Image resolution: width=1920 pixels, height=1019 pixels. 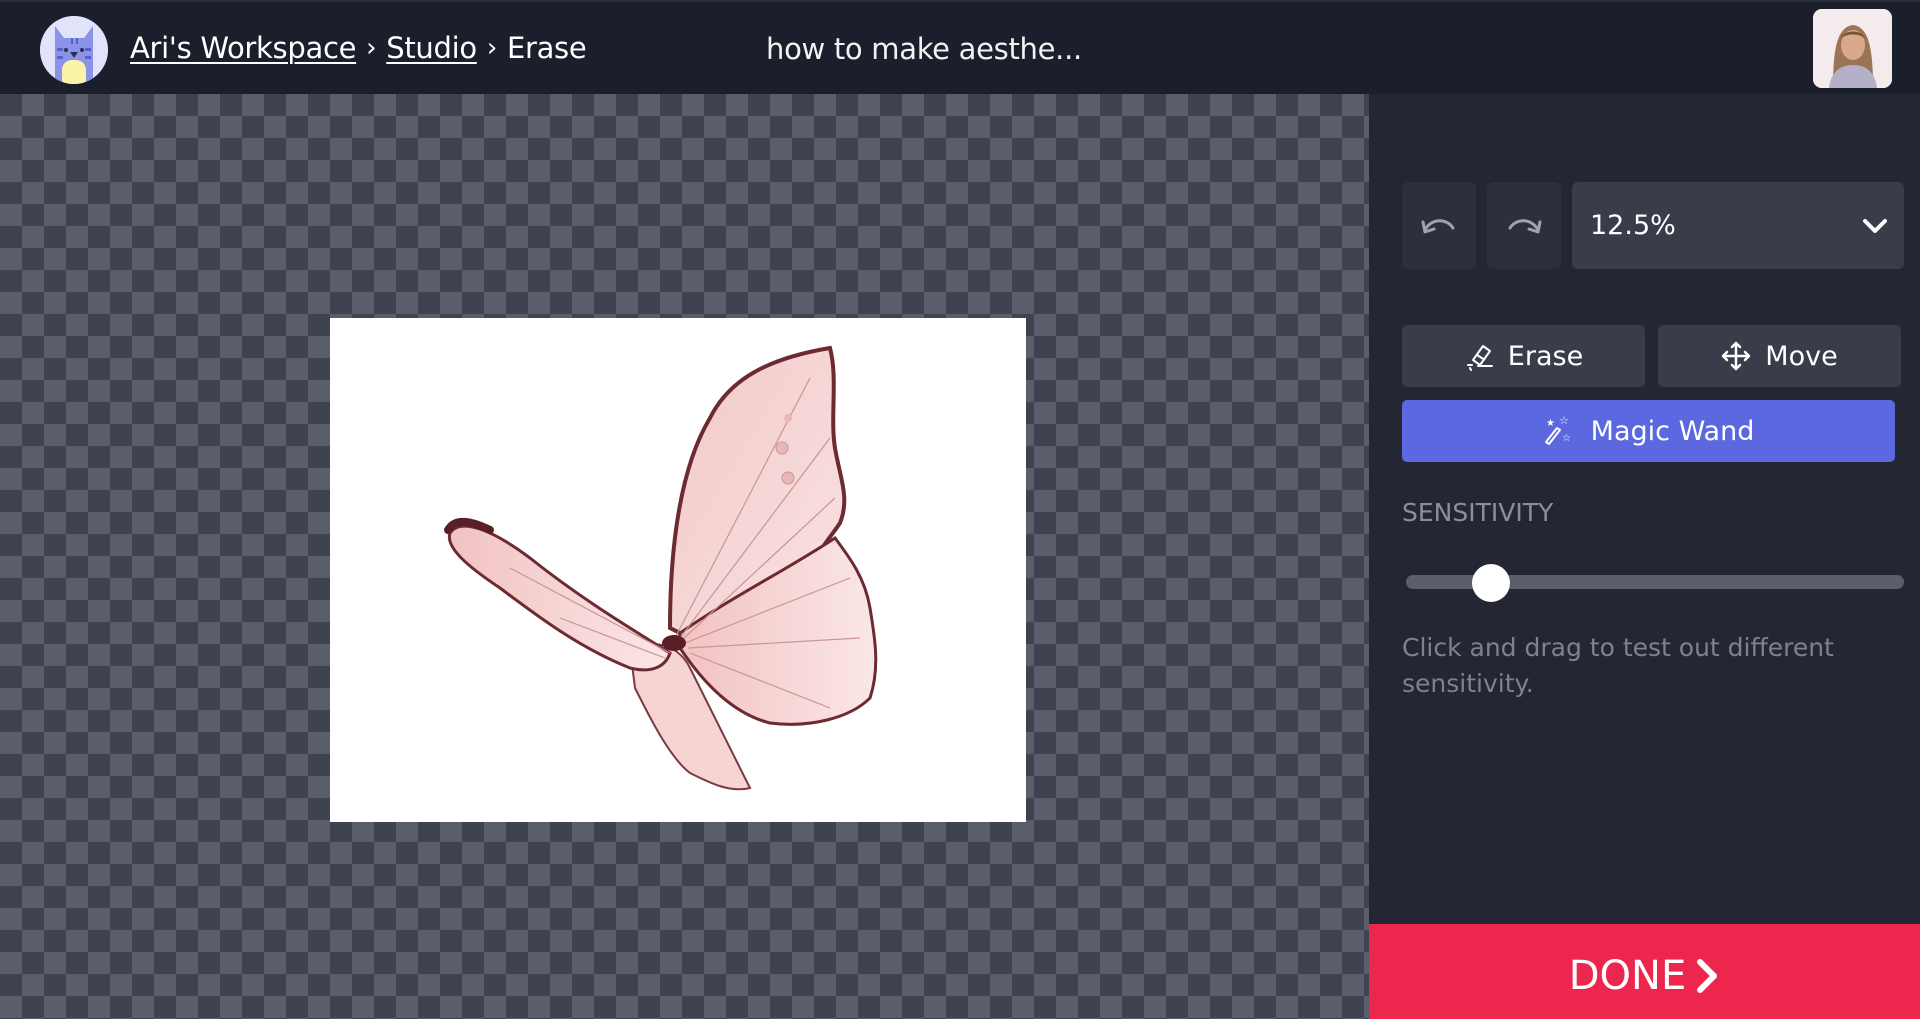 I want to click on user-photo-icon, so click(x=1852, y=48).